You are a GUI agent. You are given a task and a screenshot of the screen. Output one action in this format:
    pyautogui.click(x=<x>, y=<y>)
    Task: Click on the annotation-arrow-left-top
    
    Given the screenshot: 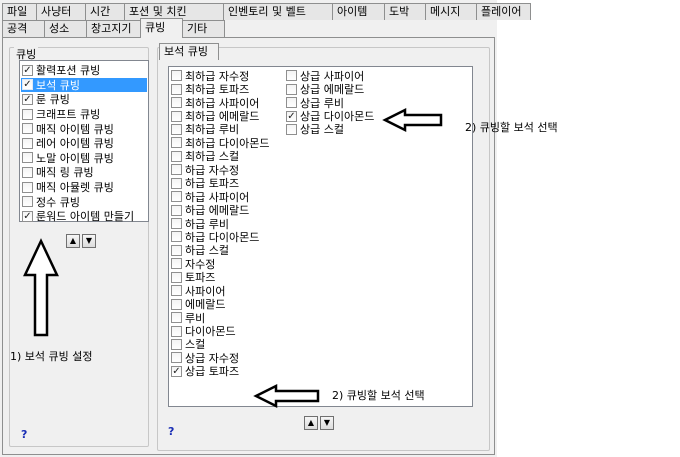 What is the action you would take?
    pyautogui.click(x=412, y=120)
    